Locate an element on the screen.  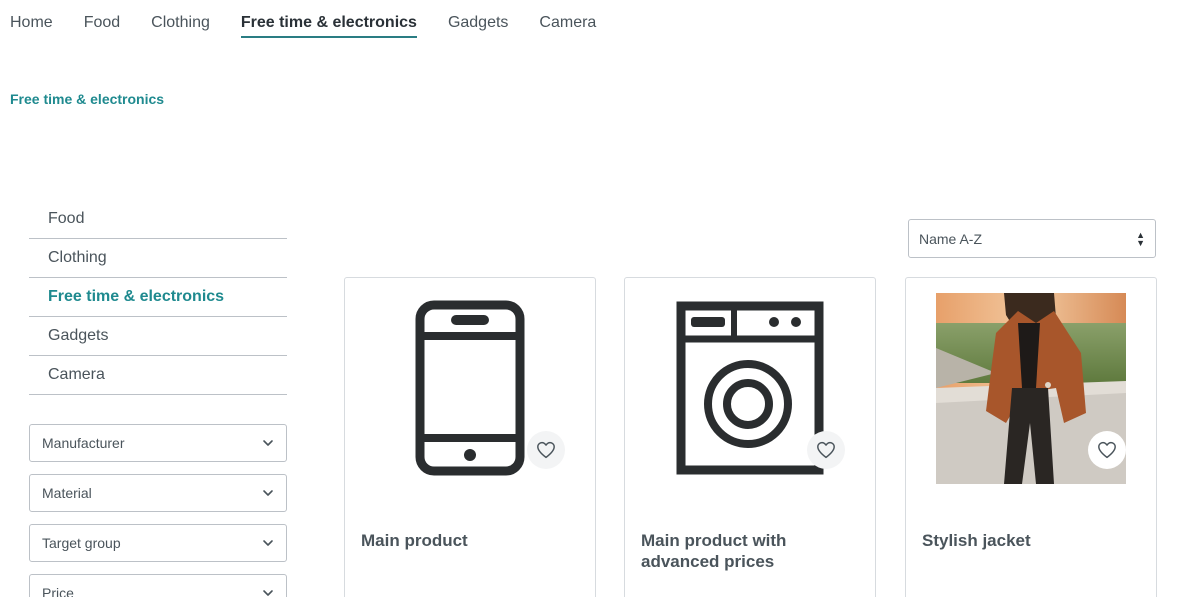
breadcrumb: Free time & electronics is located at coordinates (87, 99).